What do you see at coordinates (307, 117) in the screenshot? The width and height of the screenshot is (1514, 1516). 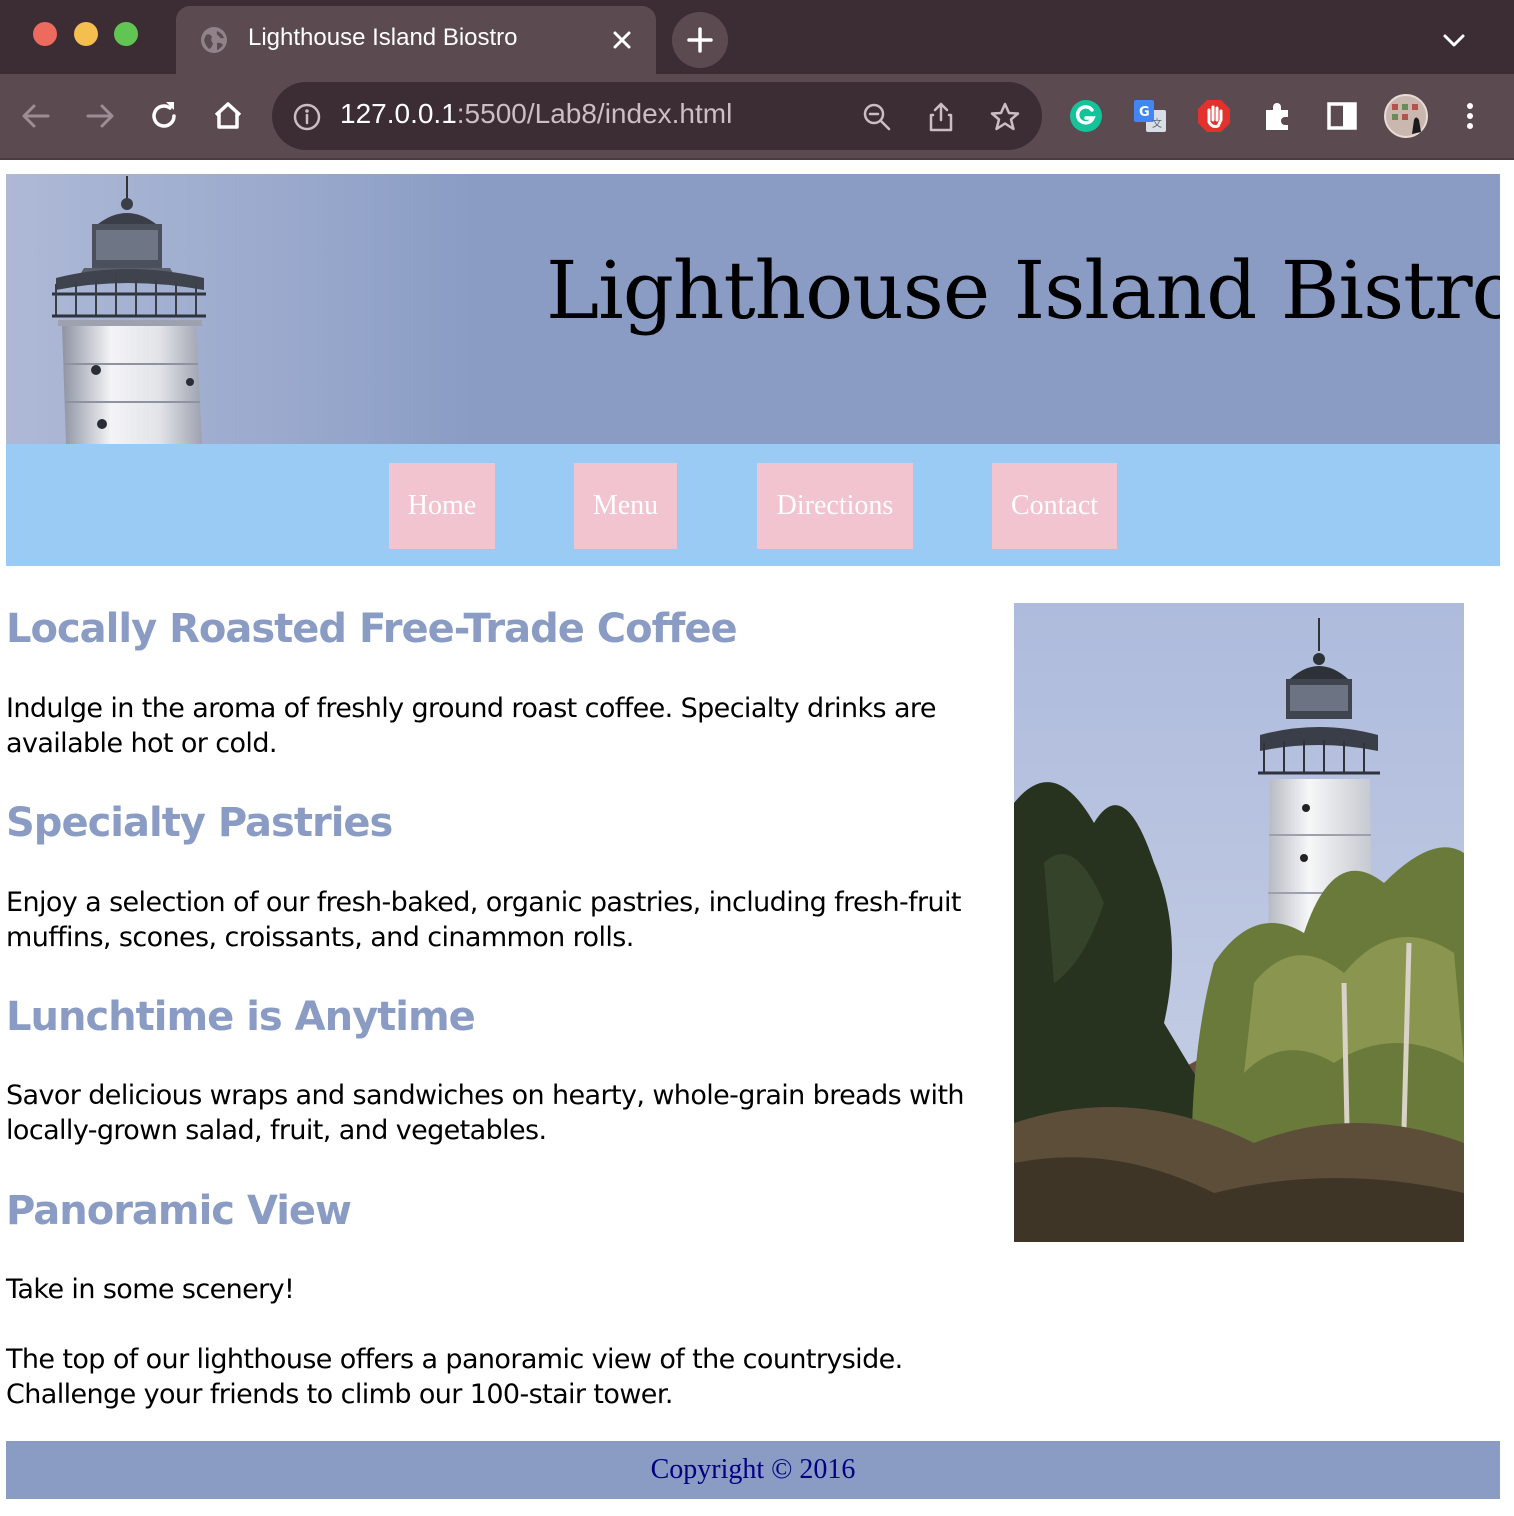 I see `info-icon` at bounding box center [307, 117].